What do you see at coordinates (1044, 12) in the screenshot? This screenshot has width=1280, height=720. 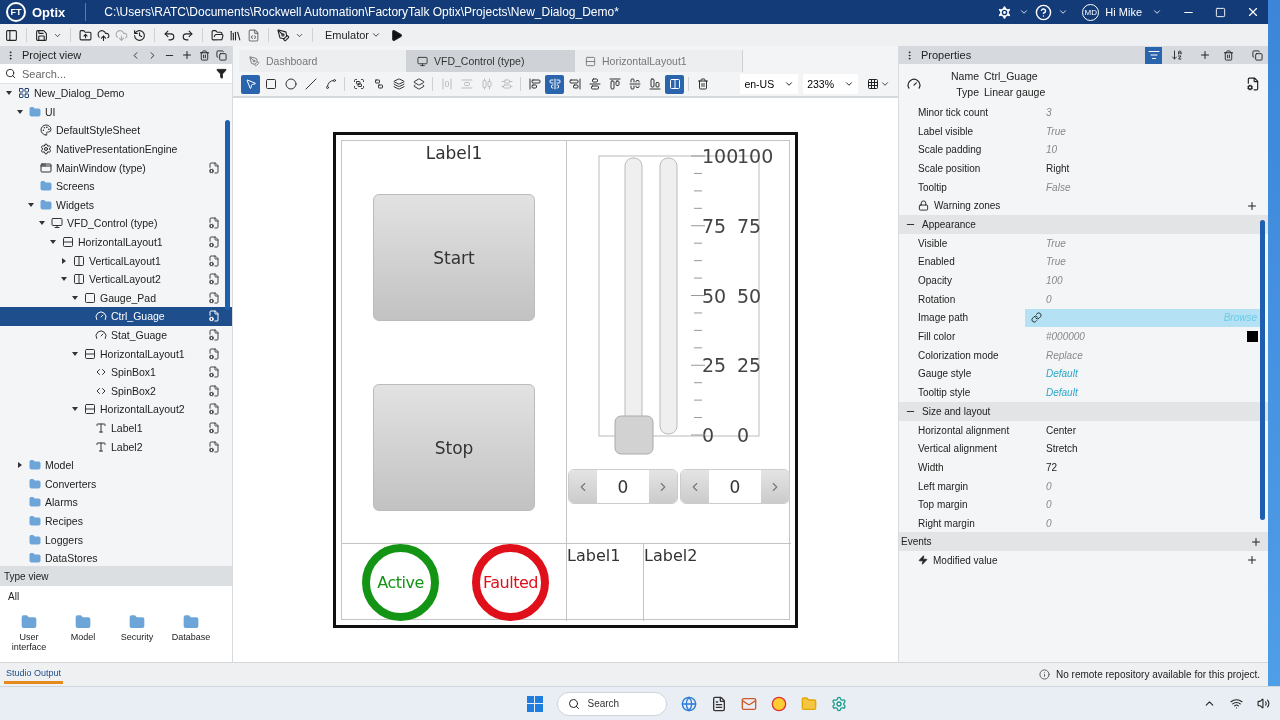 I see `help-icon` at bounding box center [1044, 12].